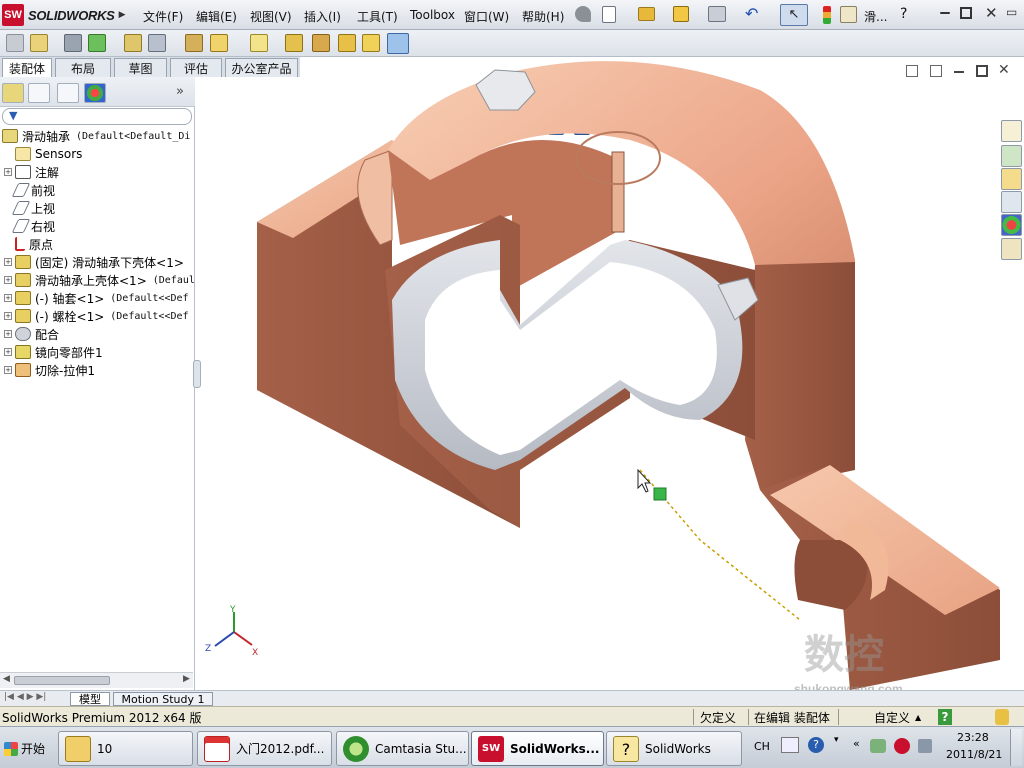 The height and width of the screenshot is (768, 1024). I want to click on file-explorer-tab-icon, so click(1011, 179).